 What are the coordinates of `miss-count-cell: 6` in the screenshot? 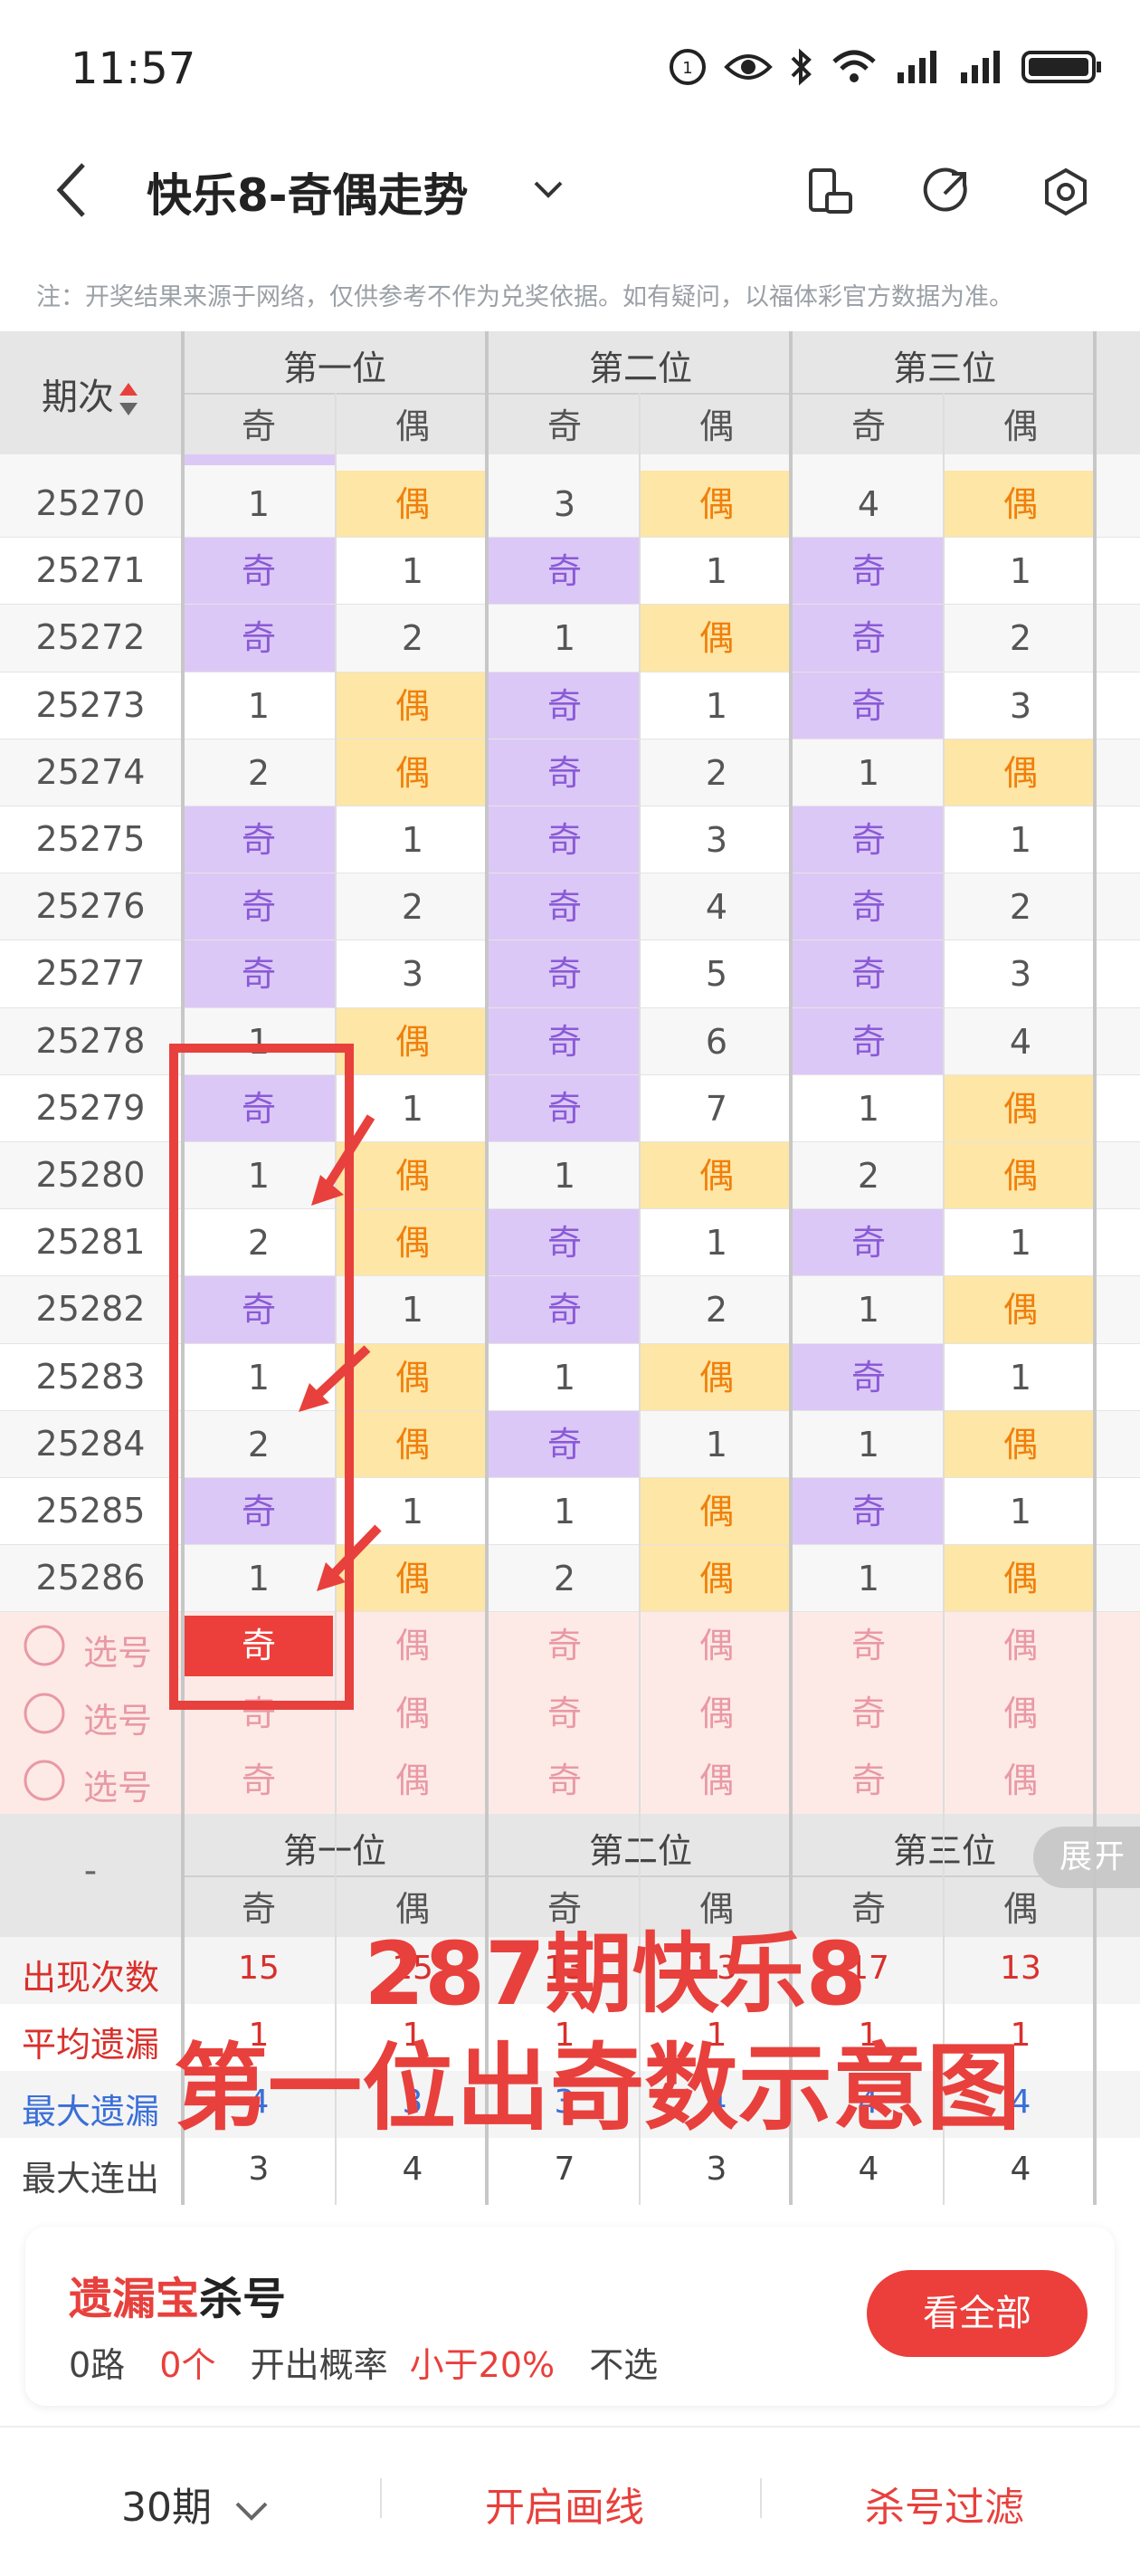 It's located at (717, 1041).